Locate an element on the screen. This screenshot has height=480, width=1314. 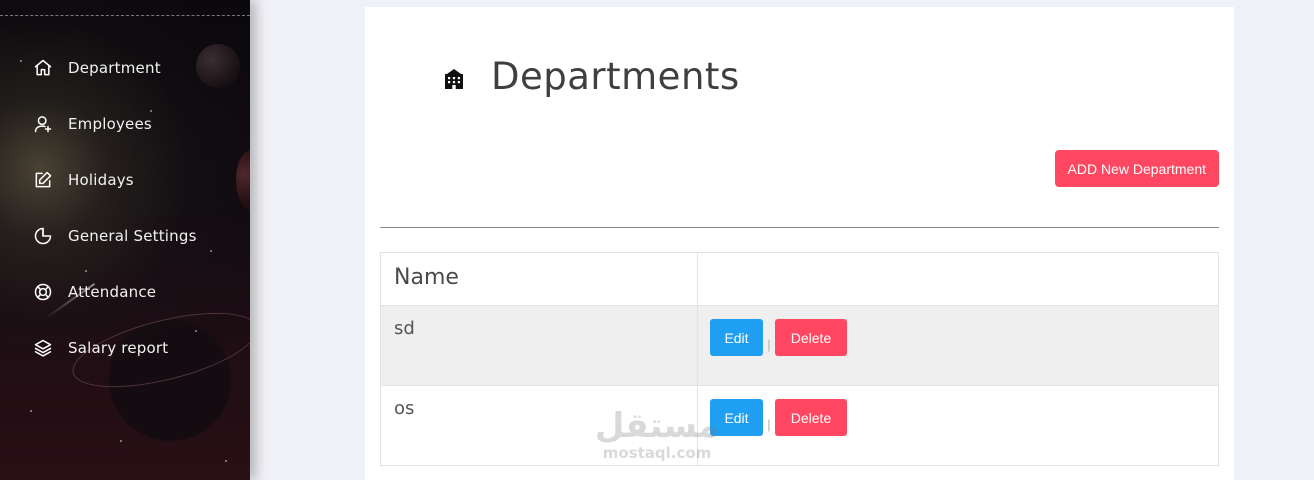
sidebar-item-attendance: Attendance is located at coordinates (125, 292).